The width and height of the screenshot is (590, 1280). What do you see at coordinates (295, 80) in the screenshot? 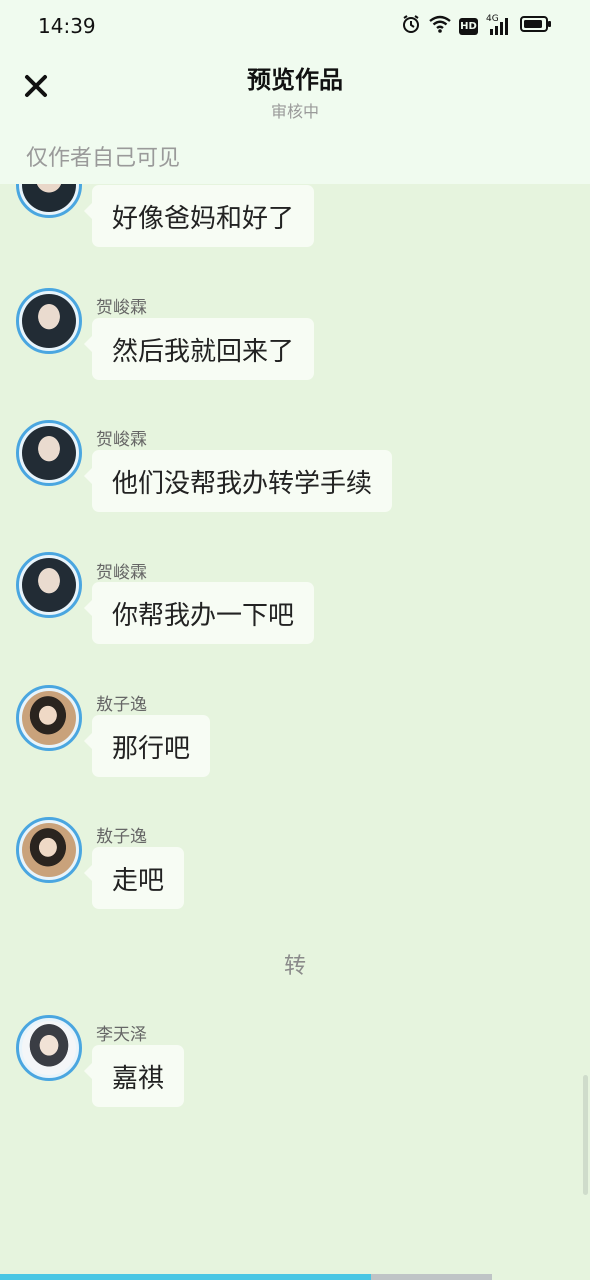
I see `page-title: 预览作品` at bounding box center [295, 80].